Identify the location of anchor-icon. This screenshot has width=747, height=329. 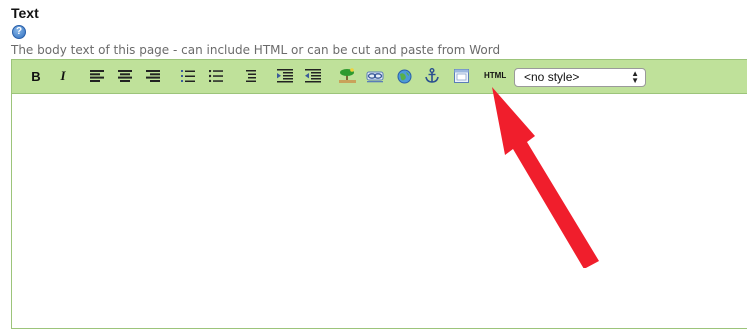
(432, 75).